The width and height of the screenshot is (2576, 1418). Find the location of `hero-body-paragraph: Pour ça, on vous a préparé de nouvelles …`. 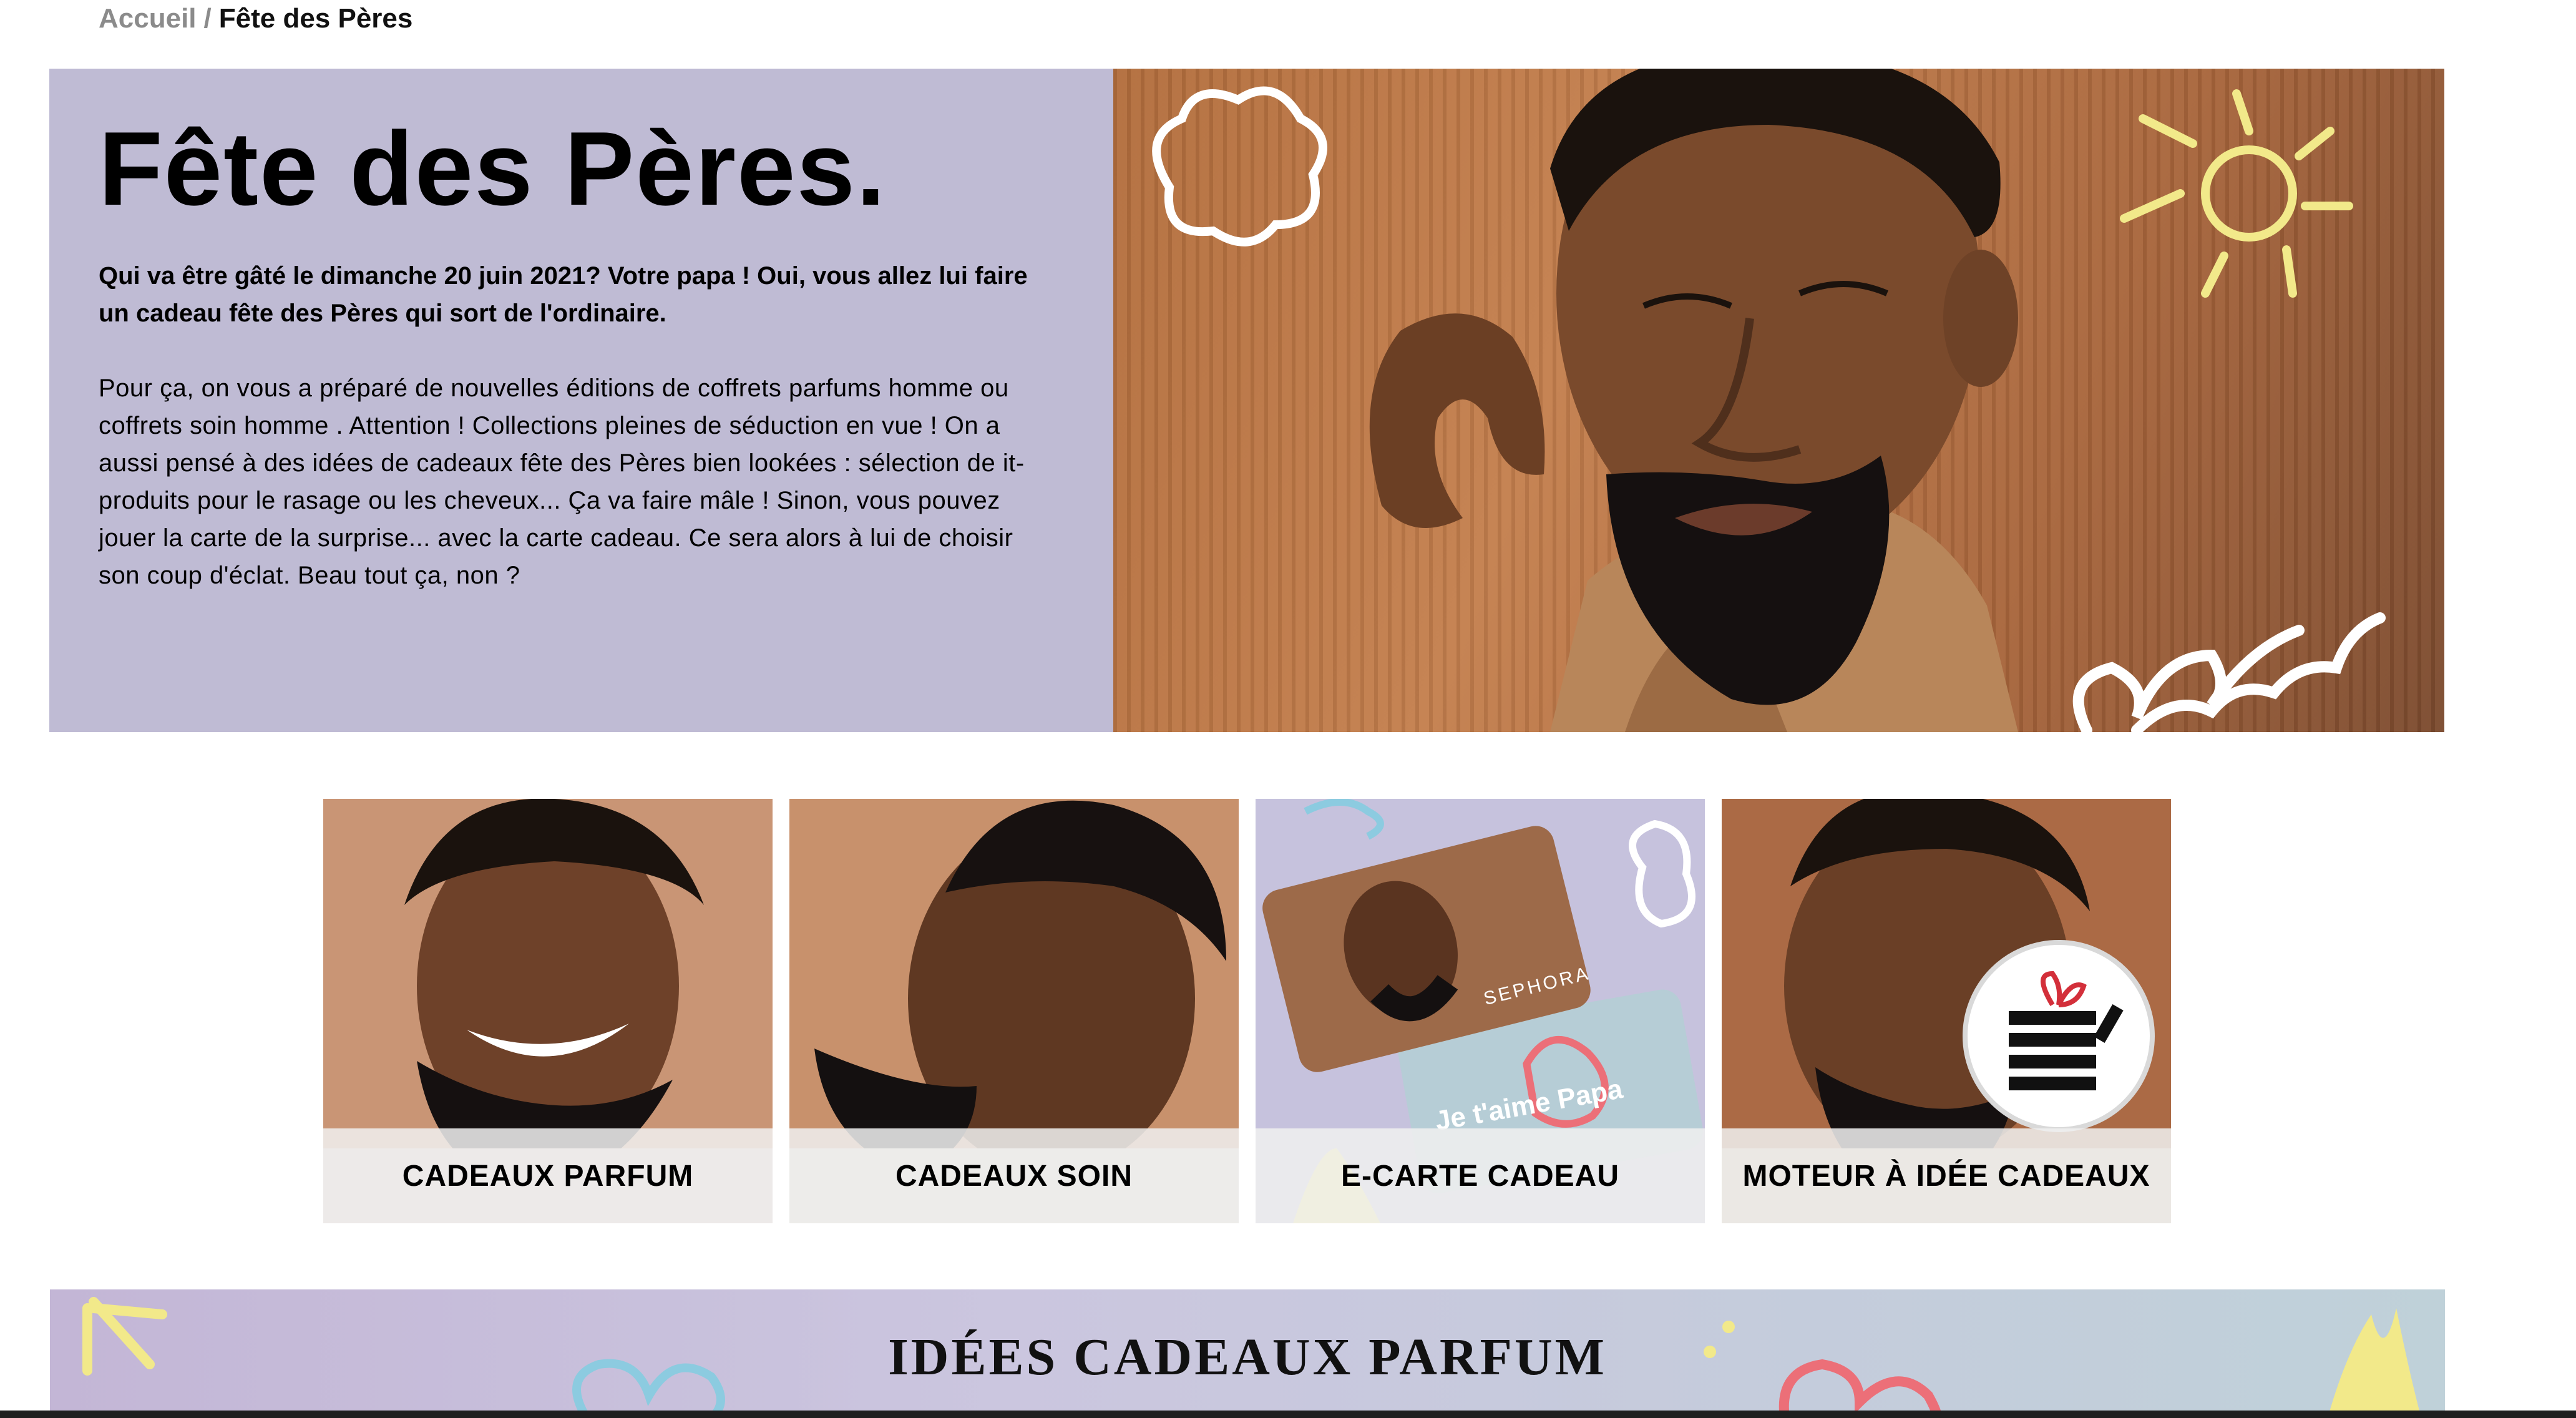

hero-body-paragraph: Pour ça, on vous a préparé de nouvelles … is located at coordinates (562, 481).